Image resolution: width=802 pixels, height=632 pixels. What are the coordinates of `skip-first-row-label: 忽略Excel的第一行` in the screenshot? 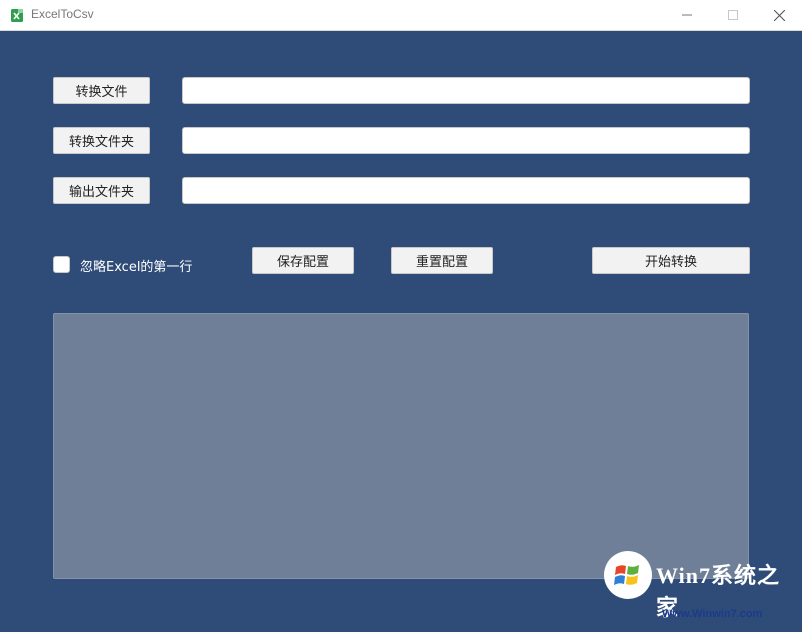 It's located at (136, 267).